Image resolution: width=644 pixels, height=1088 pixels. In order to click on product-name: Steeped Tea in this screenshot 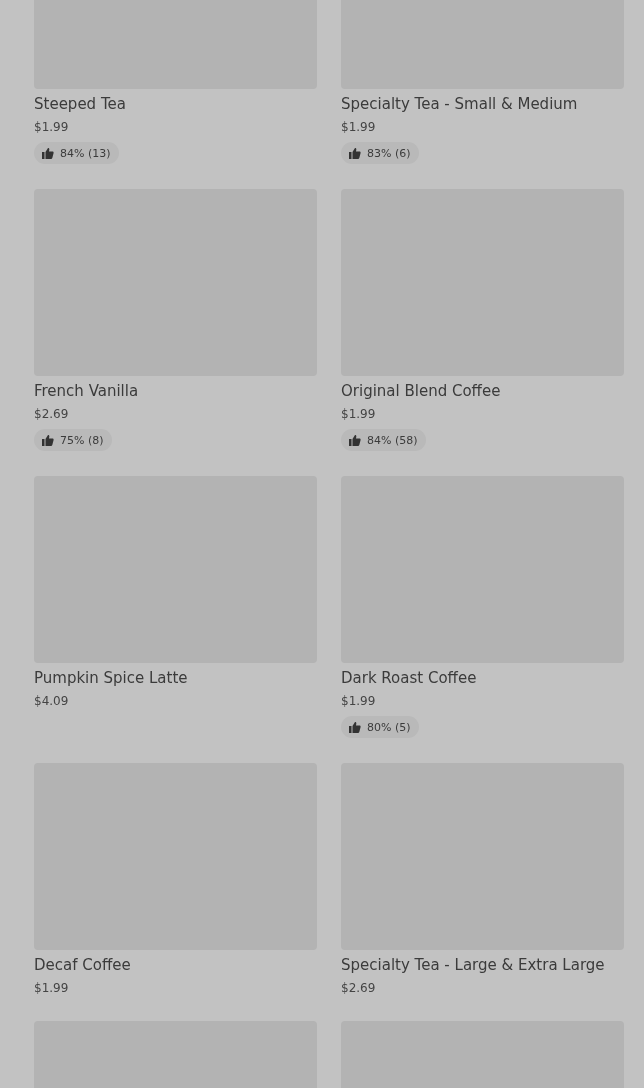, I will do `click(80, 104)`.